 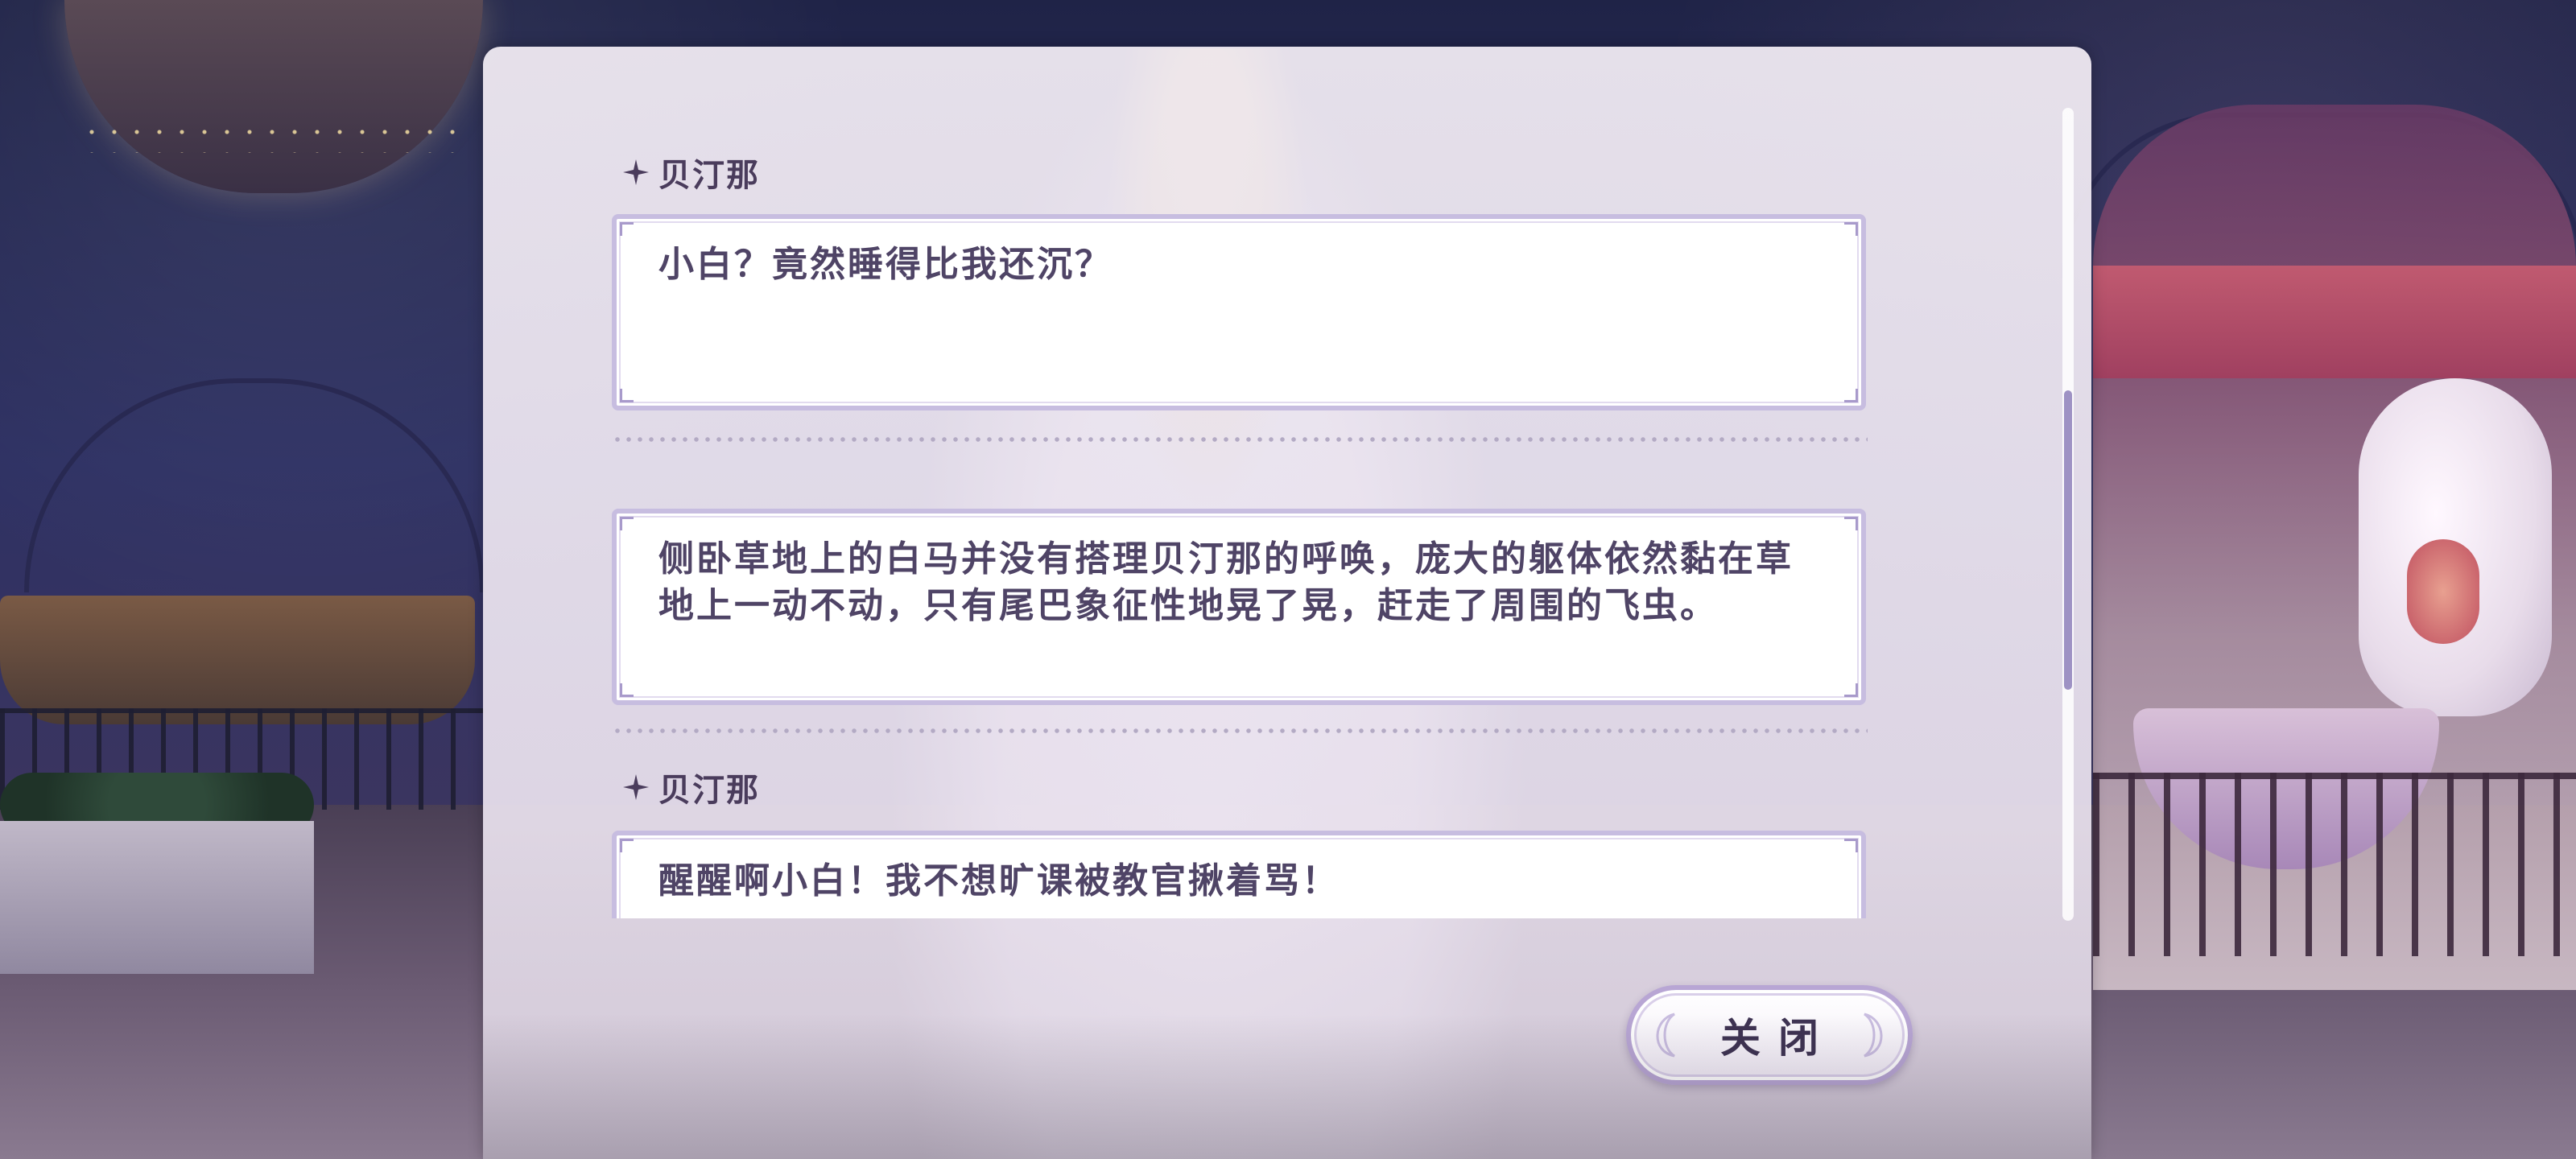 I want to click on dialog-bubble: 小白？竟然睡得比我还沉？, so click(x=1239, y=312).